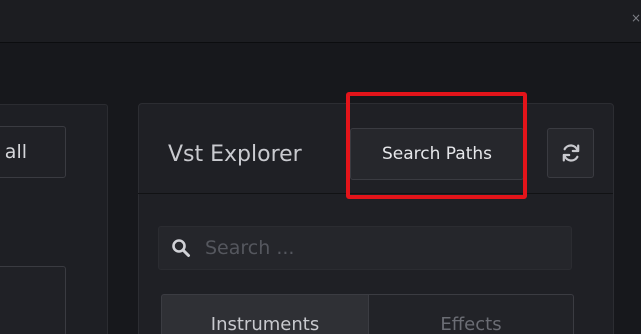  What do you see at coordinates (636, 18) in the screenshot?
I see `close-icon: ×` at bounding box center [636, 18].